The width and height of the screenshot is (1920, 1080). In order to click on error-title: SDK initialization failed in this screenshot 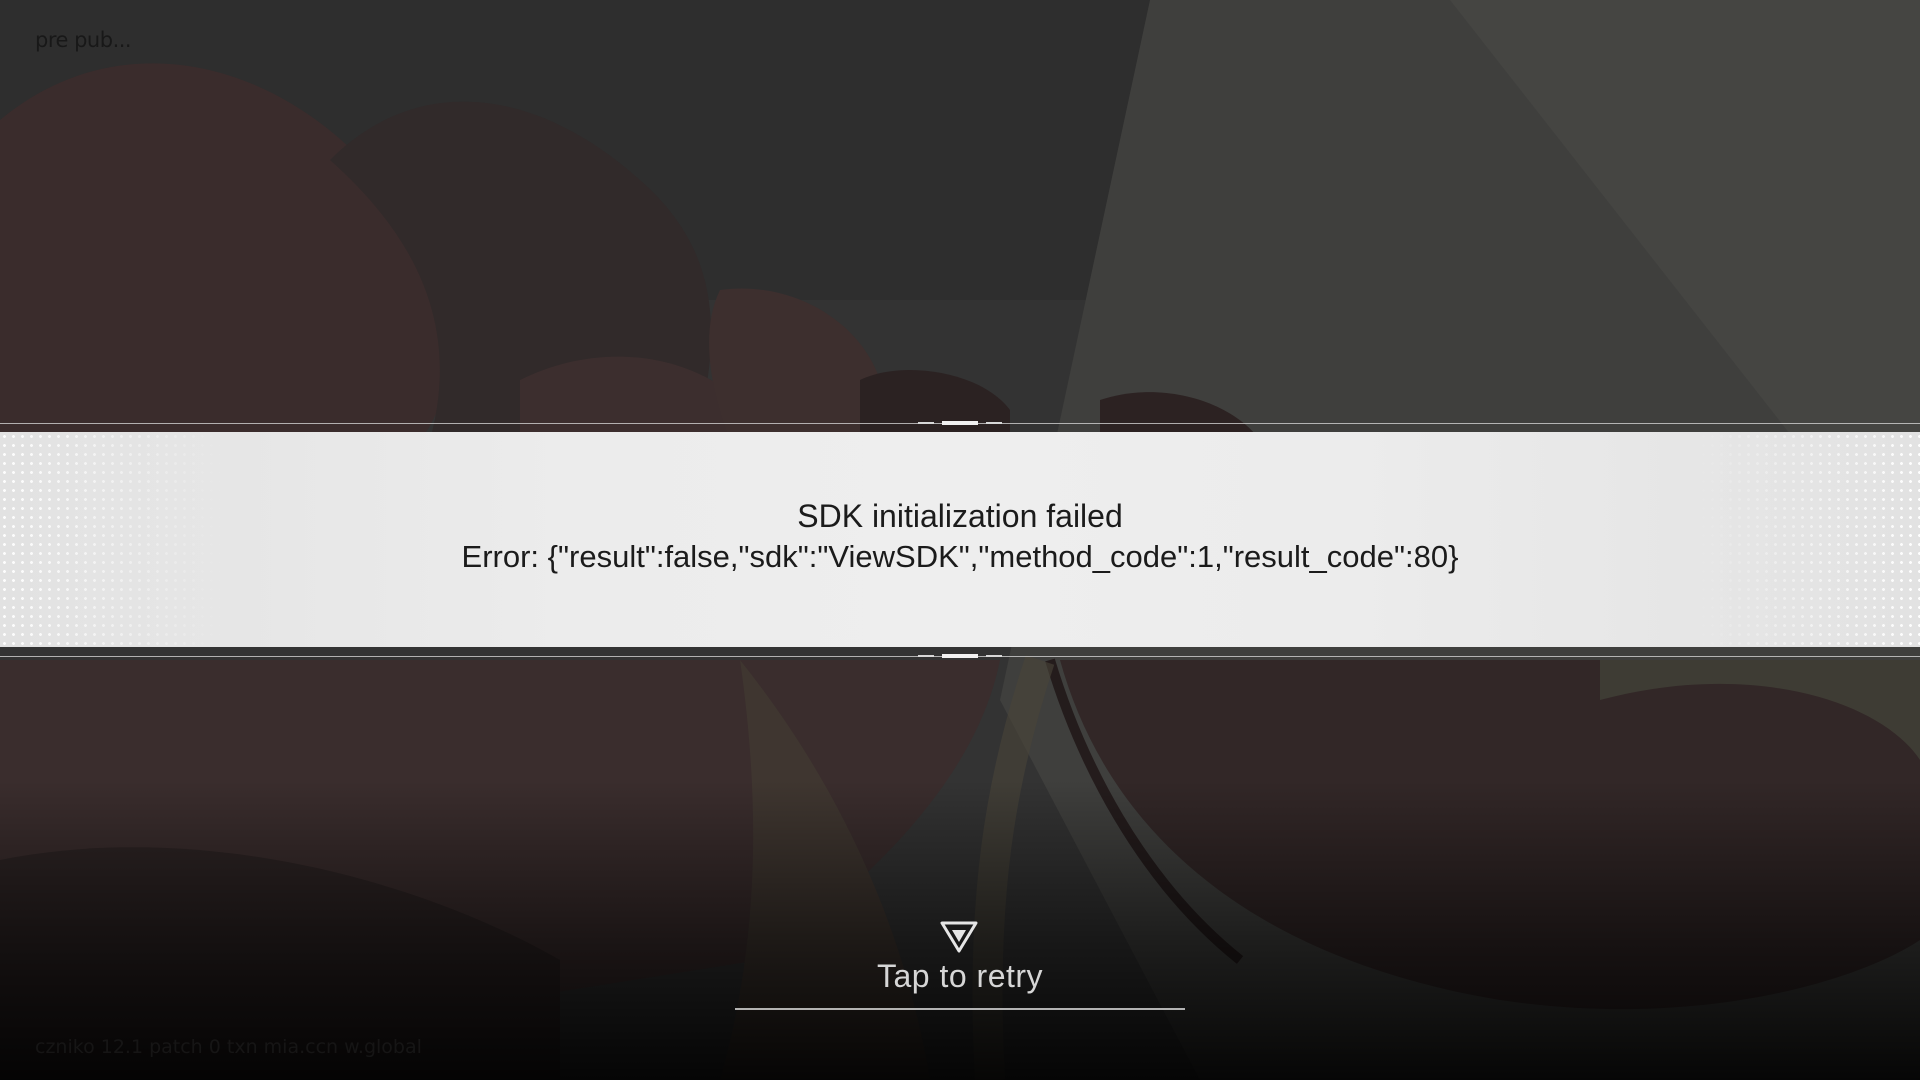, I will do `click(960, 516)`.